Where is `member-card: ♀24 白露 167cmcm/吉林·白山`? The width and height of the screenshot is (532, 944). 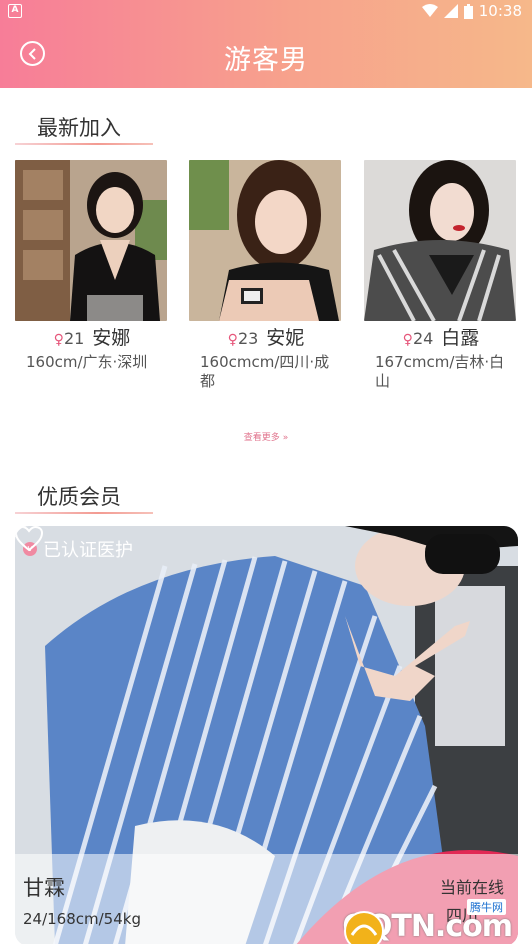
member-card: ♀24 白露 167cmcm/吉林·白山 is located at coordinates (441, 275).